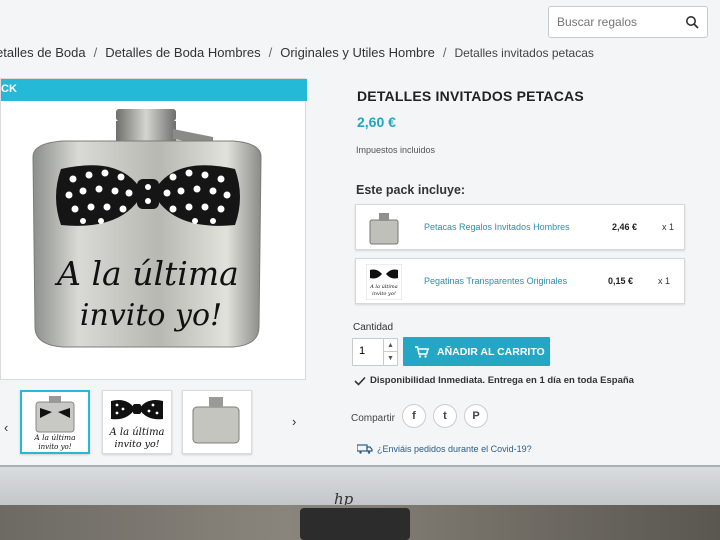  I want to click on quantity-stepper: ▲ ▼, so click(375, 352).